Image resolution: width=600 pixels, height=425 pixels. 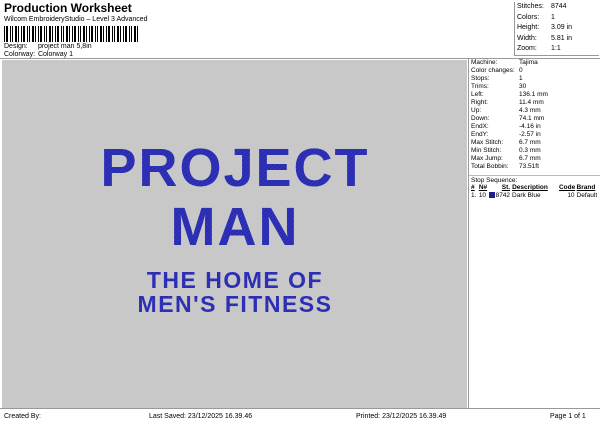 I want to click on design-text-line-2: MAN, so click(x=235, y=227).